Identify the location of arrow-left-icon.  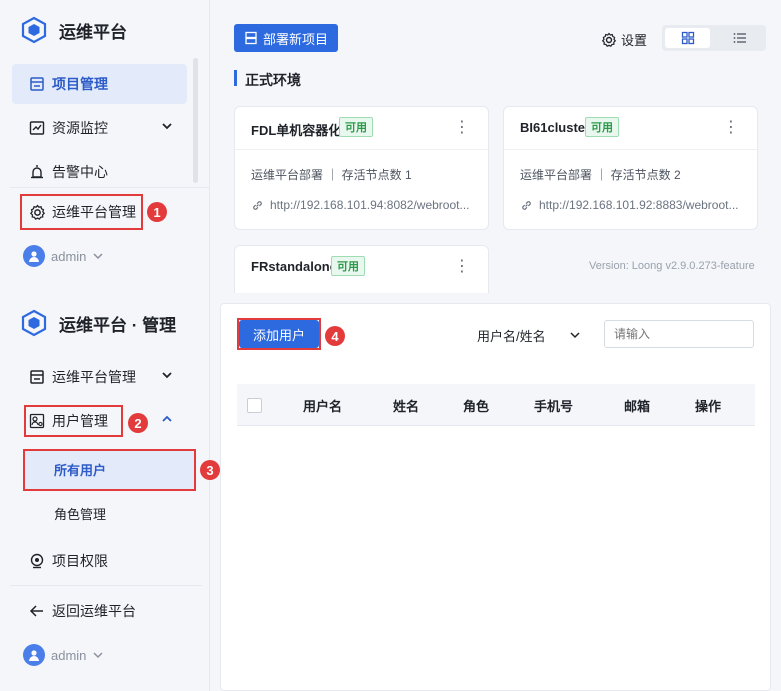
(37, 611).